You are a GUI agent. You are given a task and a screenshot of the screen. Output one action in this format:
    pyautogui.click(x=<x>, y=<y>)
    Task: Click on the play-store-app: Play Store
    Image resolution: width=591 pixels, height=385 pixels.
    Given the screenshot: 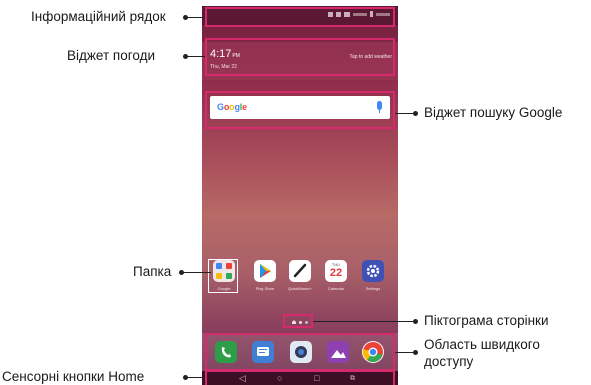 What is the action you would take?
    pyautogui.click(x=265, y=275)
    